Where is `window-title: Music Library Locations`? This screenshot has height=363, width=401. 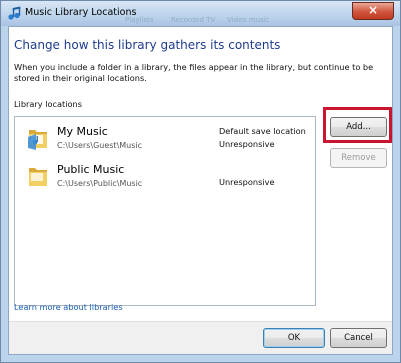
window-title: Music Library Locations is located at coordinates (81, 12).